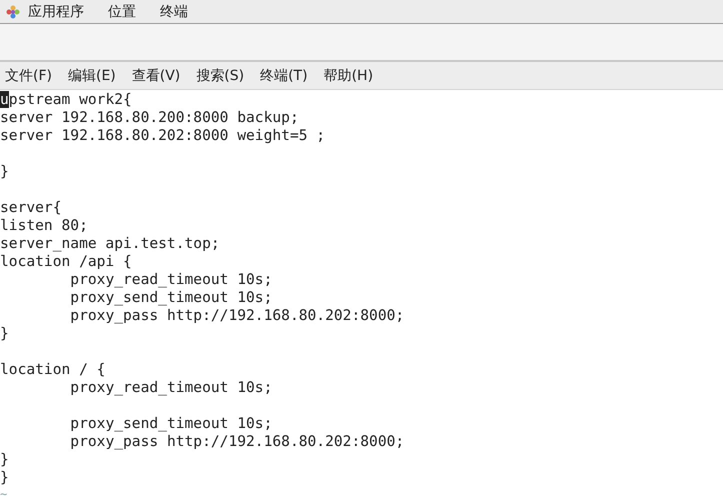 The height and width of the screenshot is (502, 723). I want to click on empty-line-marker: ~, so click(4, 494).